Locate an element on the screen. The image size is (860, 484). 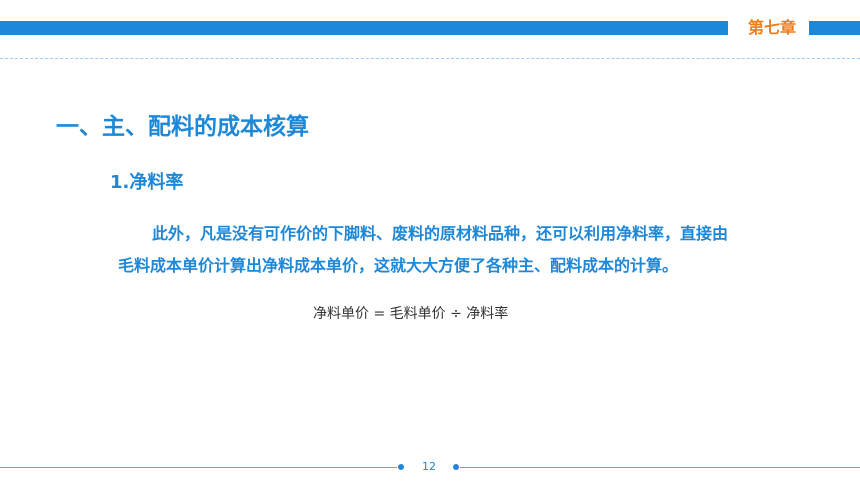
paragraph-line-1: 此外，凡是没有可作价的下脚料、废料的原材料品种，还可以利用净料率，直接由 is located at coordinates (440, 233).